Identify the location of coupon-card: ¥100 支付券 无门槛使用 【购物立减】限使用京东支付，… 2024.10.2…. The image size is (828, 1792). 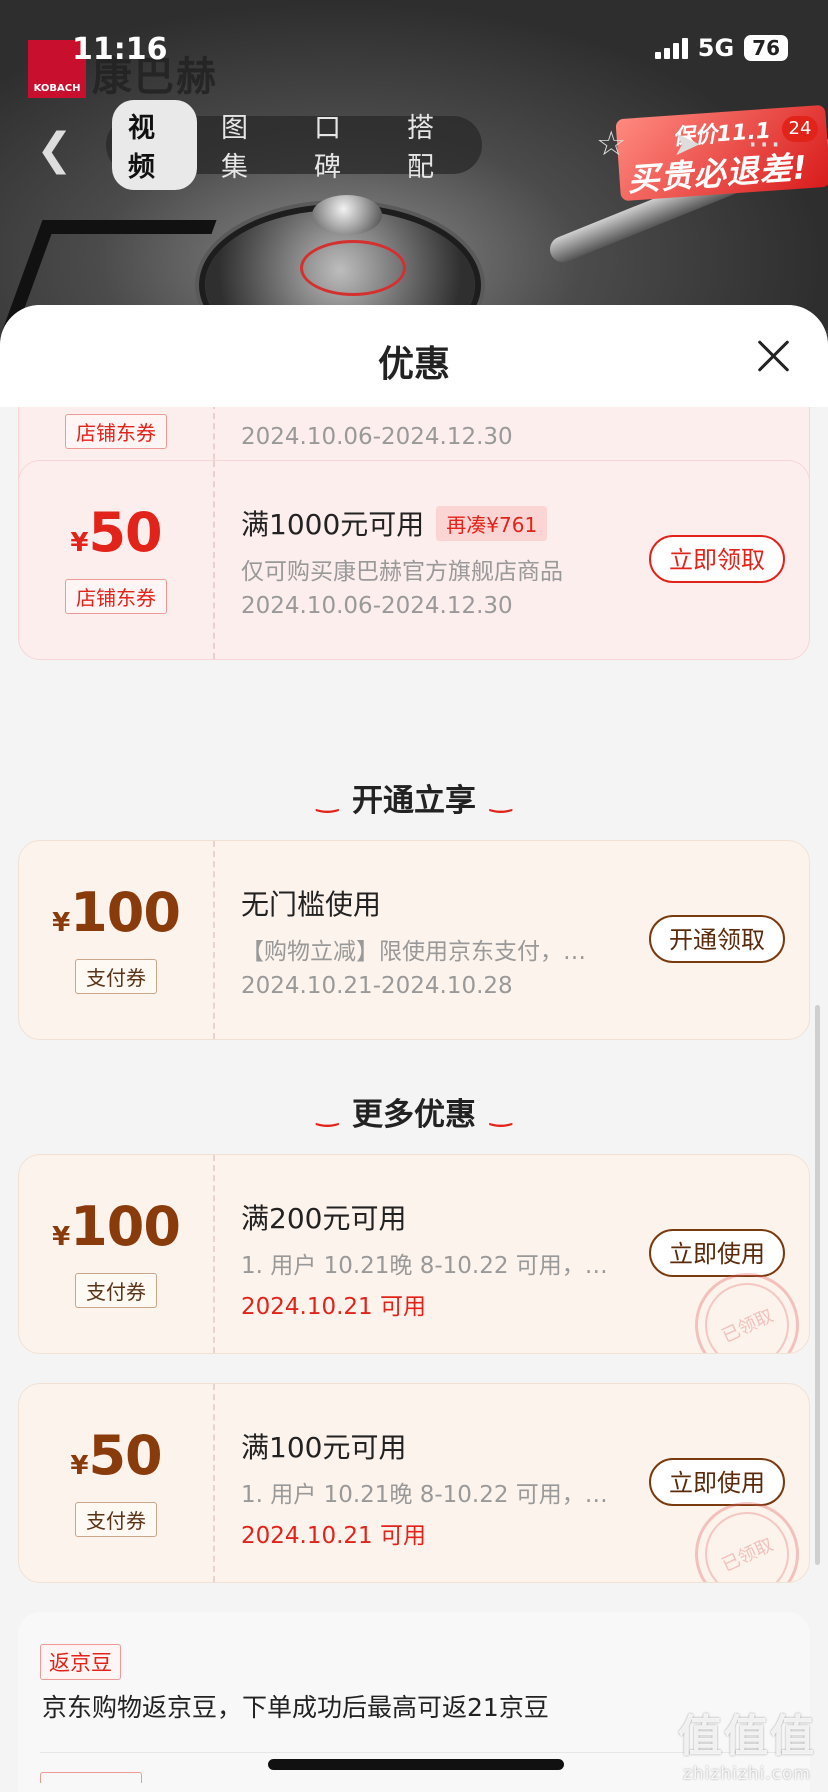
(414, 940).